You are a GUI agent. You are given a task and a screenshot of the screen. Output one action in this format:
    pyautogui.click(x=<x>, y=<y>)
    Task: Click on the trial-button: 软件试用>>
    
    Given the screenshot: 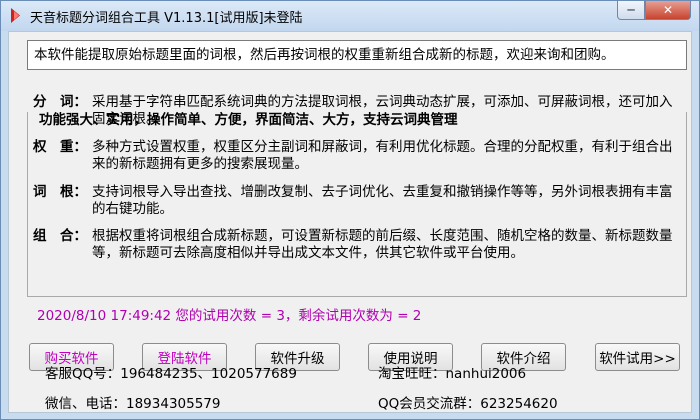 What is the action you would take?
    pyautogui.click(x=637, y=357)
    